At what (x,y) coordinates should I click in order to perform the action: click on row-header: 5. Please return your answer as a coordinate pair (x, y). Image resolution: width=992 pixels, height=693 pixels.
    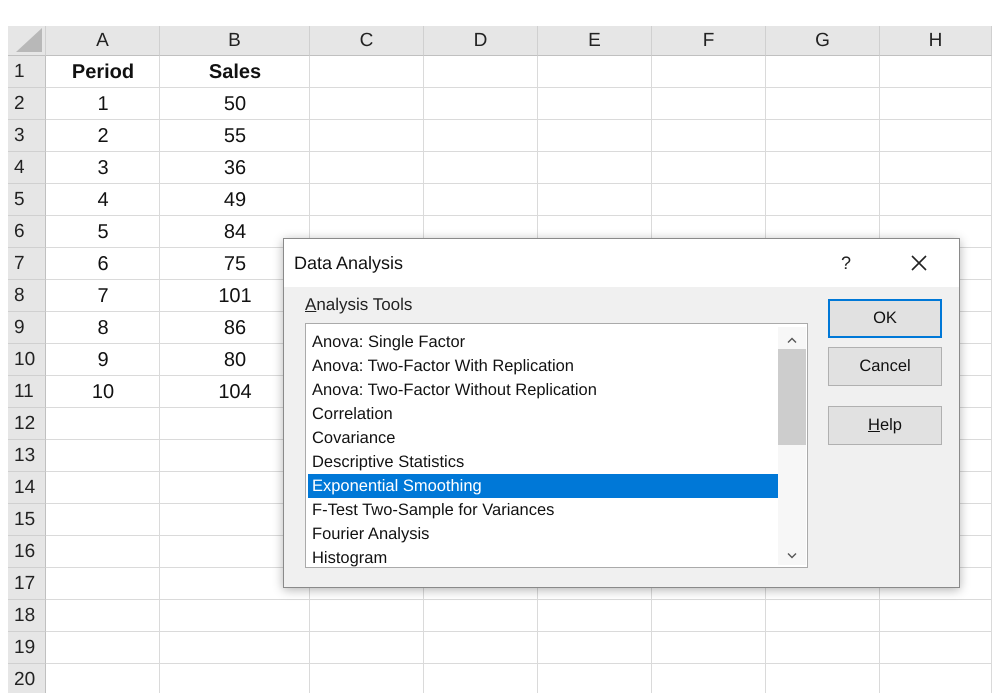
    Looking at the image, I should click on (27, 200).